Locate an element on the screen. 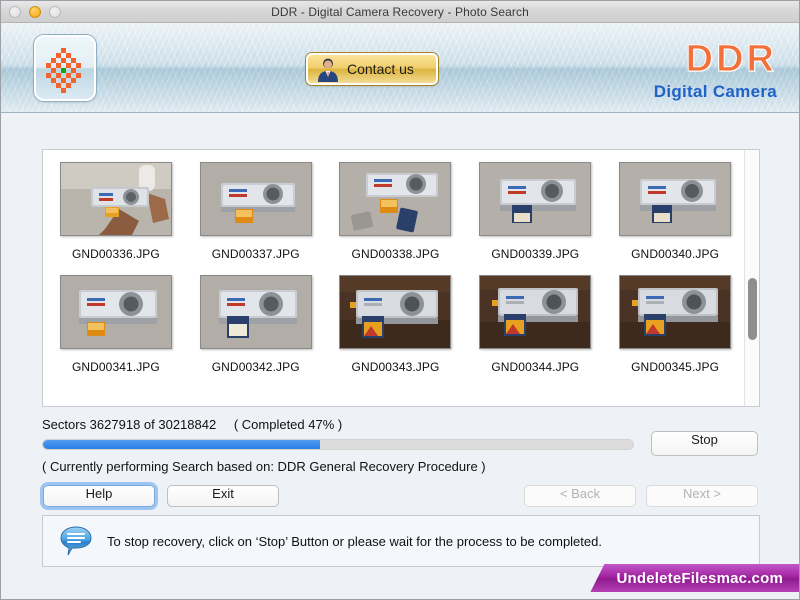 The width and height of the screenshot is (800, 600). photo-item: GND00336.JPG is located at coordinates (116, 211).